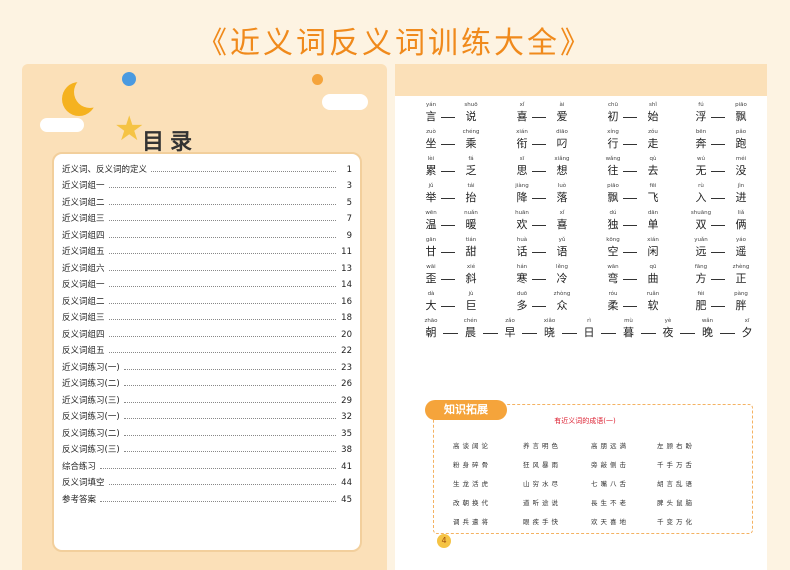  I want to click on word-a: huān 欢, so click(522, 221).